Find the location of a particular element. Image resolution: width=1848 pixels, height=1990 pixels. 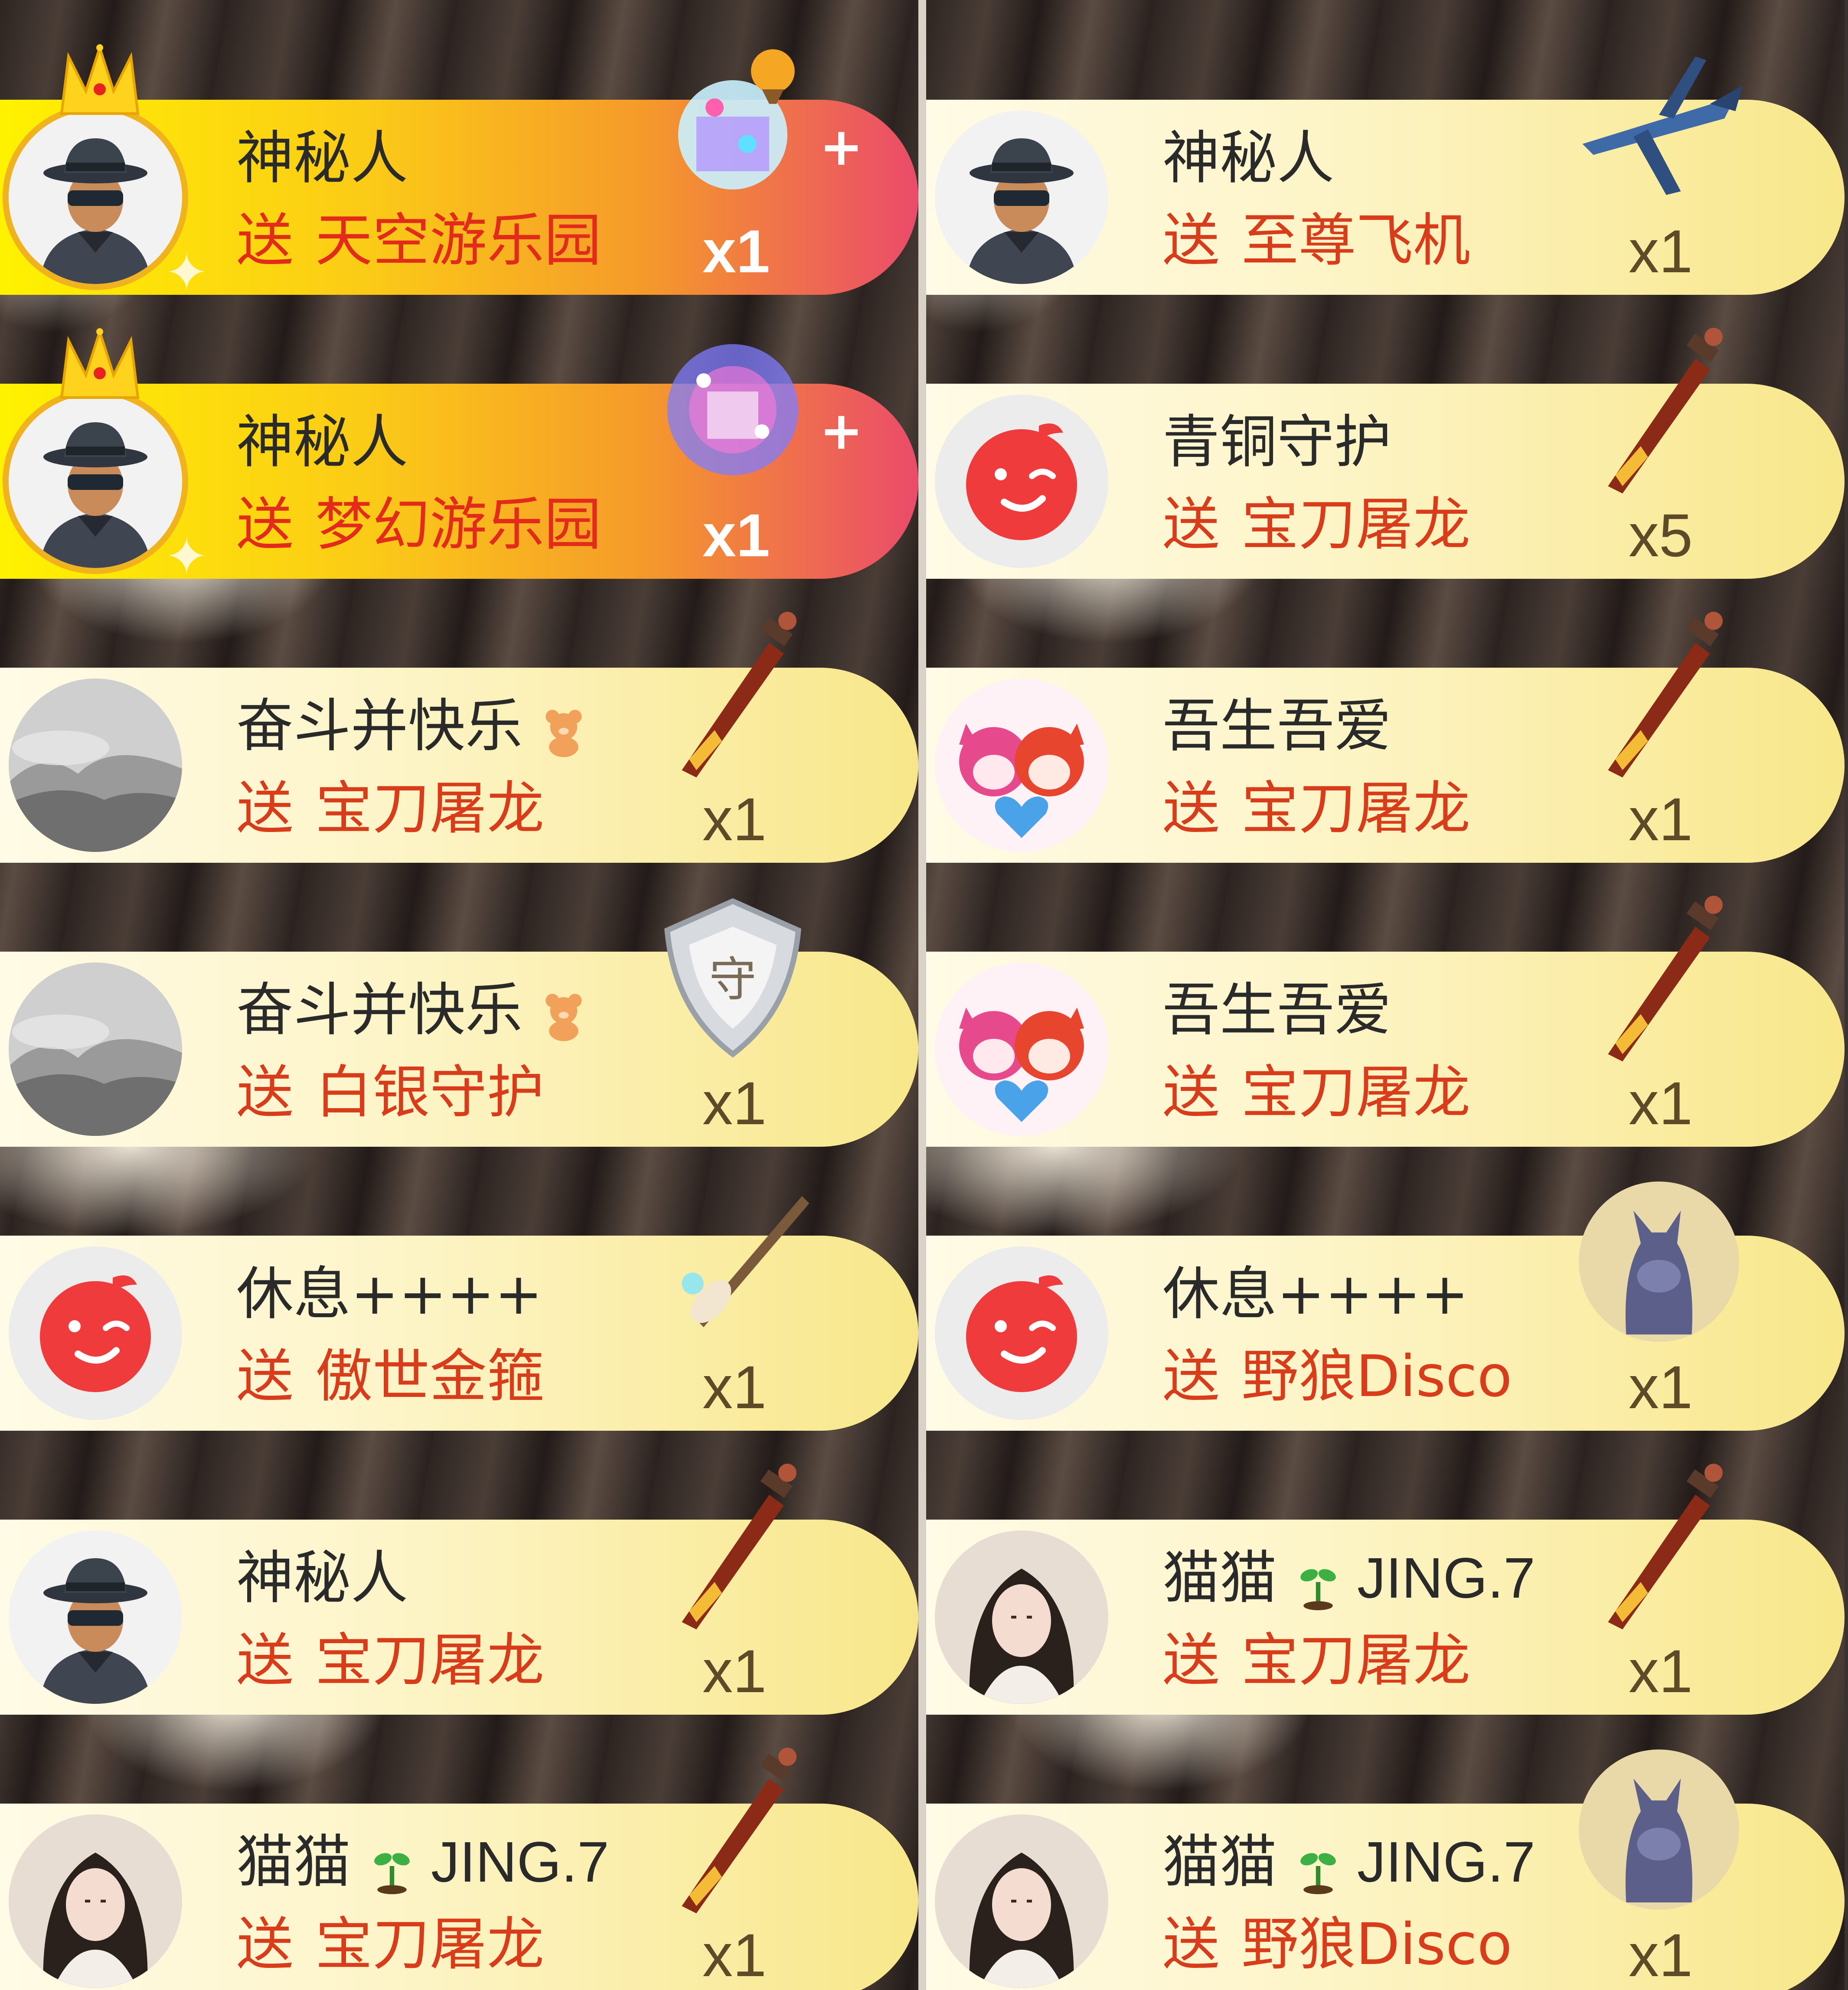

gift-line: 送白银守护 is located at coordinates (390, 1092).